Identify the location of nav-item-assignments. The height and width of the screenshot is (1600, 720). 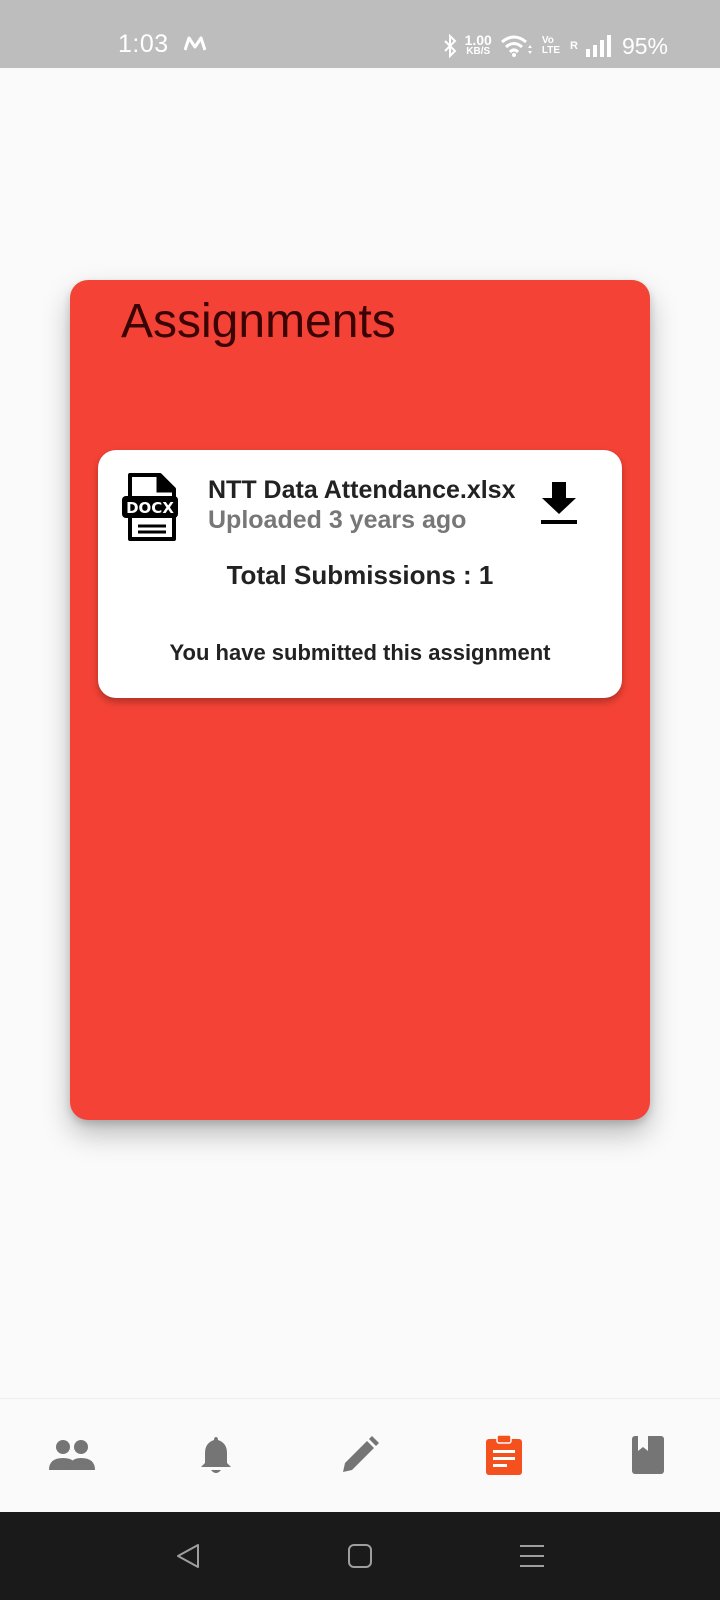
(504, 1455).